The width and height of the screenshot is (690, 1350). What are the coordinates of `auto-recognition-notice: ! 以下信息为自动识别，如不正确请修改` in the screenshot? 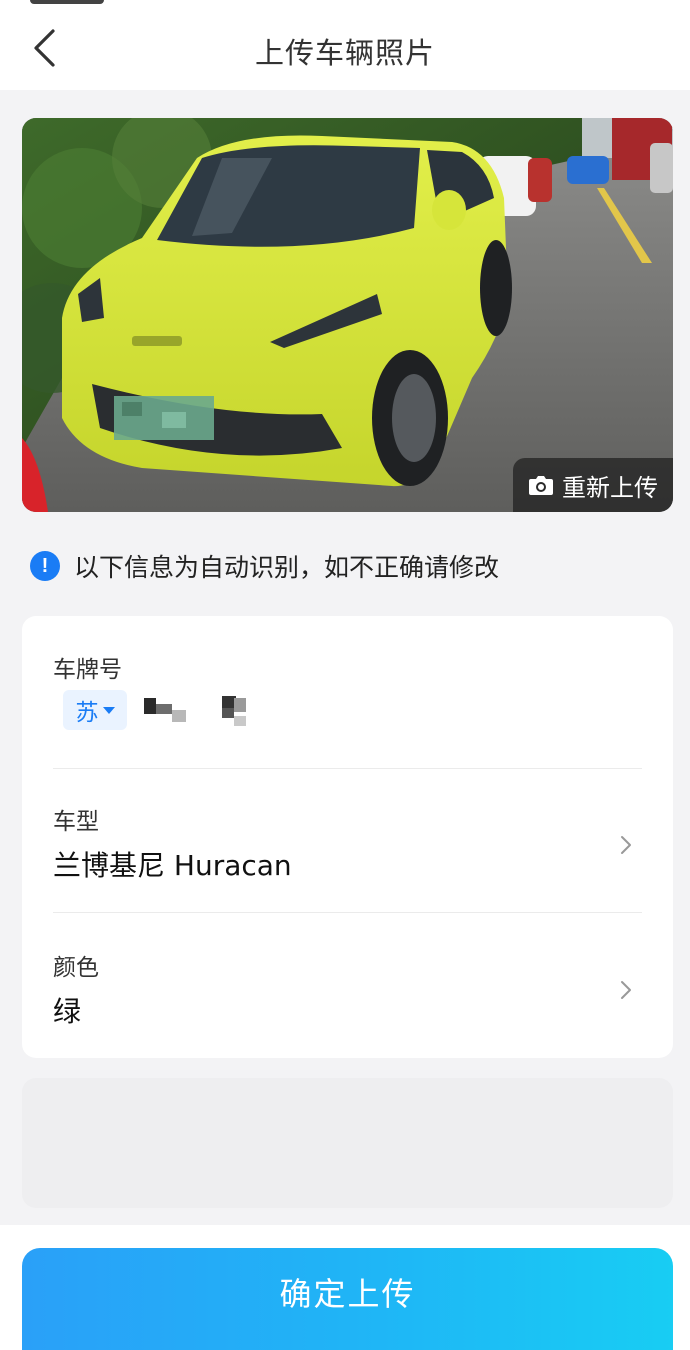 It's located at (264, 566).